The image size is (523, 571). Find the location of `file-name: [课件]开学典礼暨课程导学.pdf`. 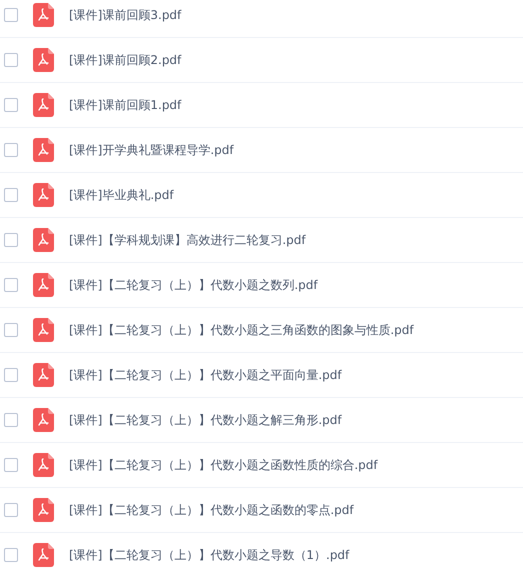

file-name: [课件]开学典礼暨课程导学.pdf is located at coordinates (151, 150).